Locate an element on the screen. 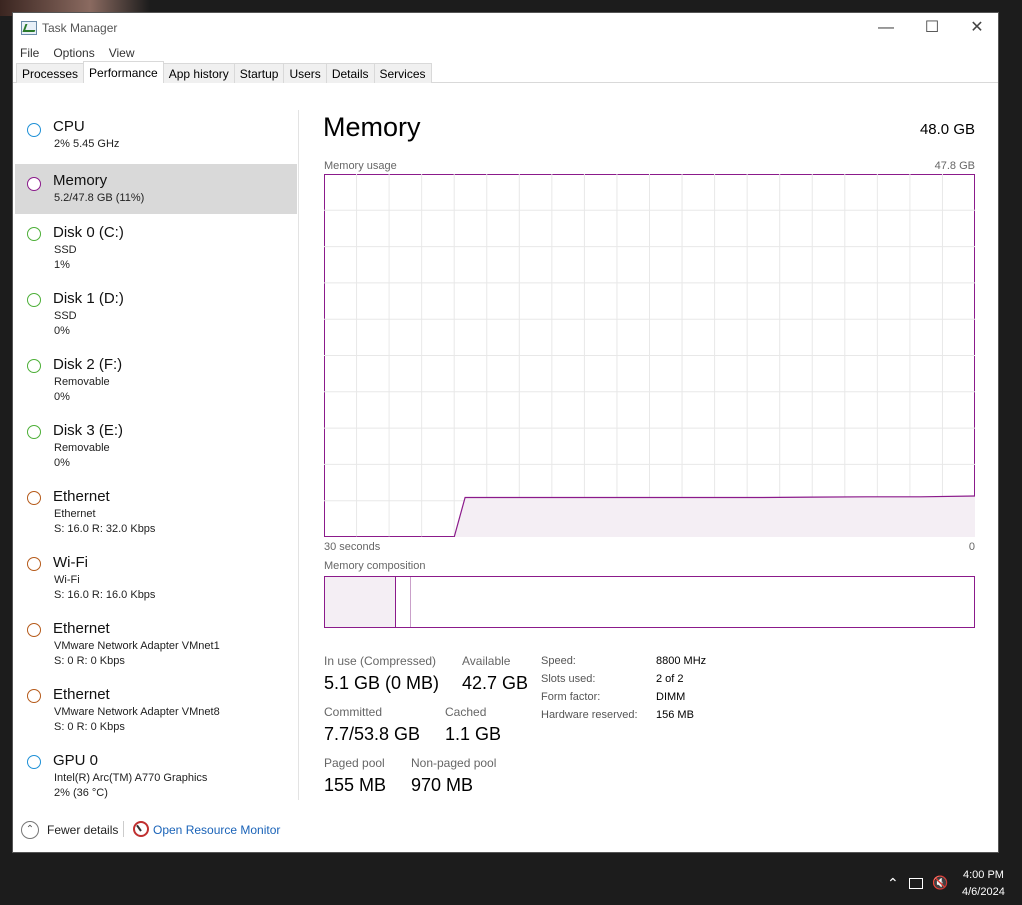  network-icon is located at coordinates (916, 883).